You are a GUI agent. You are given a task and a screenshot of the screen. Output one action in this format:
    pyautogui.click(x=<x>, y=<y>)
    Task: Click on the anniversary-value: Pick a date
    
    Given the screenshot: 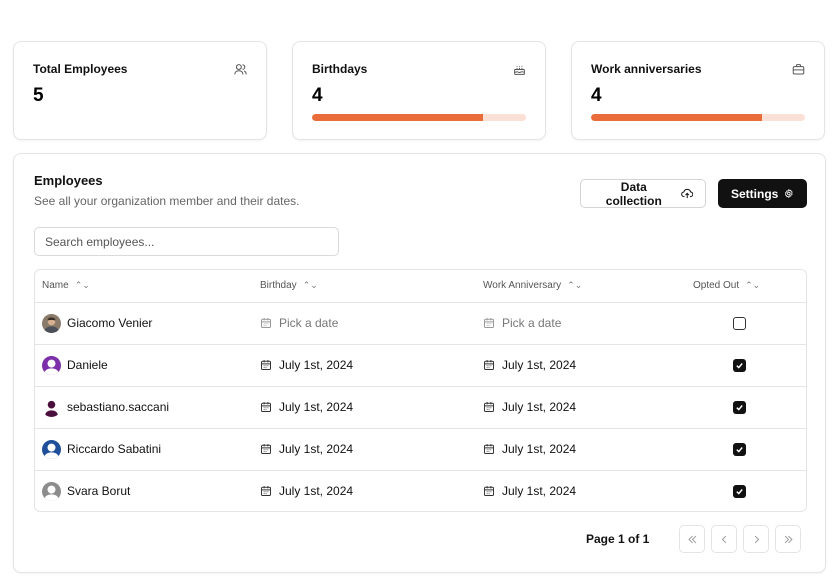 What is the action you would take?
    pyautogui.click(x=532, y=323)
    